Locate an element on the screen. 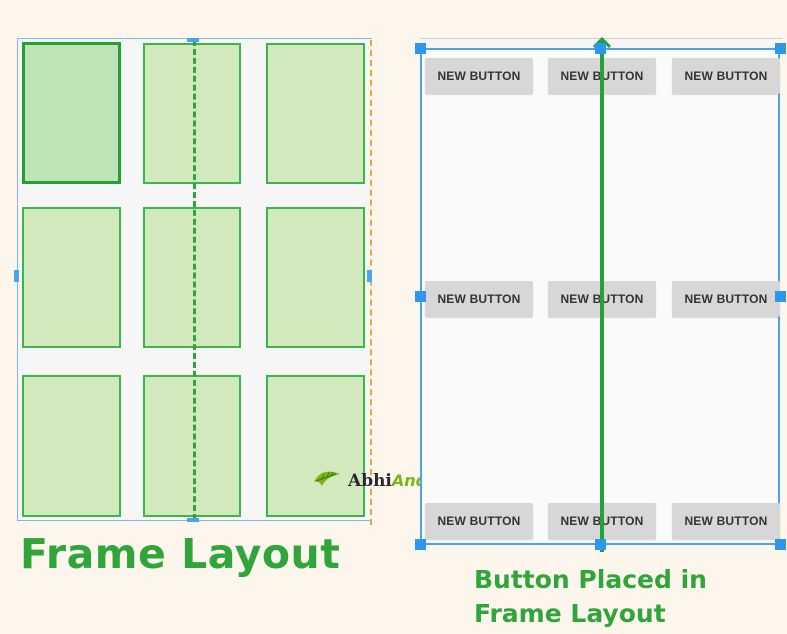 Image resolution: width=787 pixels, height=634 pixels. button-placed-caption: Button Placed in Frame Layout is located at coordinates (590, 597).